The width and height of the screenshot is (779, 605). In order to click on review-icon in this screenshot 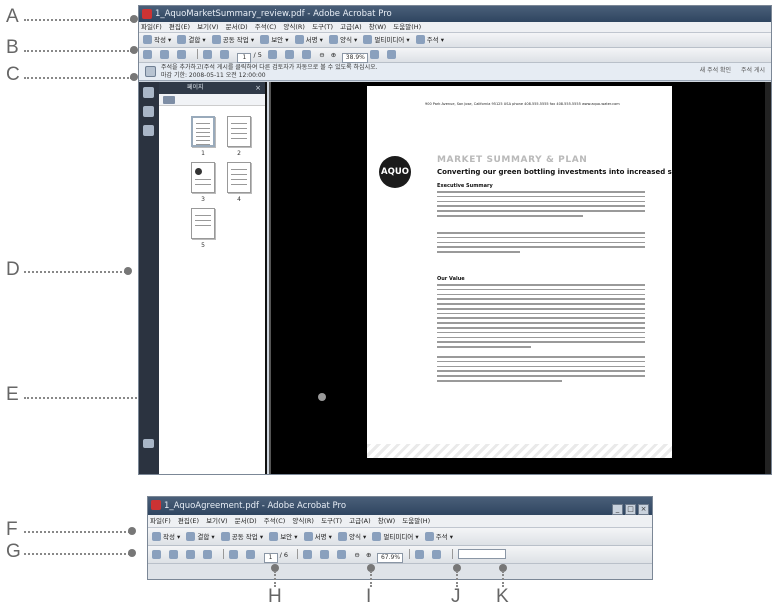, I will do `click(150, 71)`.